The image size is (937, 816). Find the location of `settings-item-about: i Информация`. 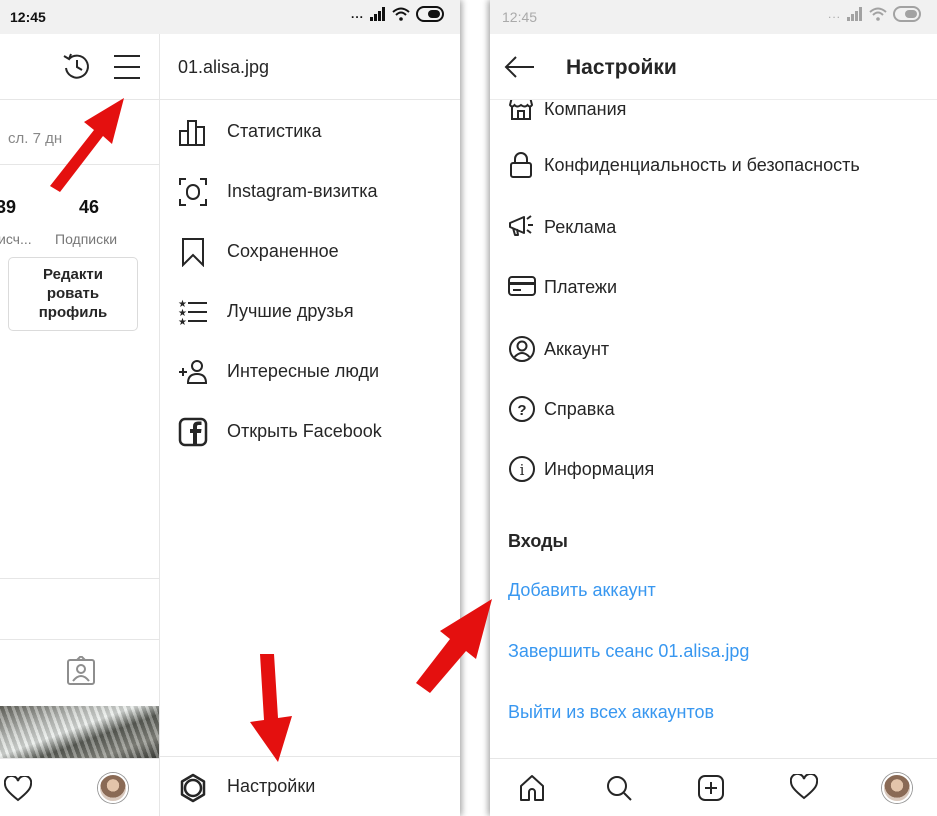

settings-item-about: i Информация is located at coordinates (713, 469).